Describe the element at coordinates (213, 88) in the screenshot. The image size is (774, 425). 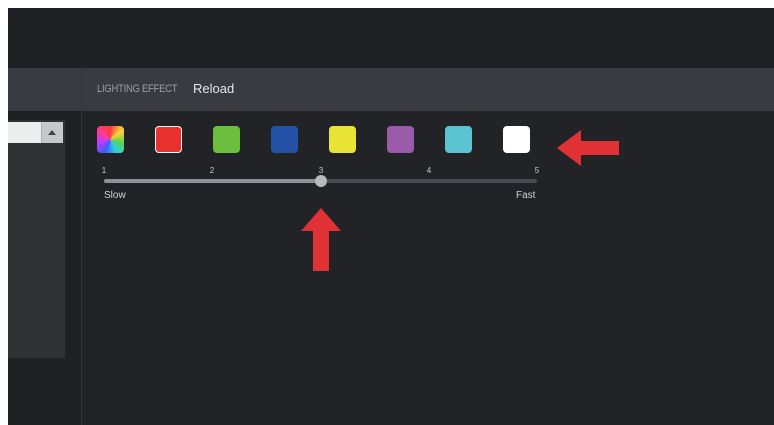
I see `reload-button: Reload` at that location.